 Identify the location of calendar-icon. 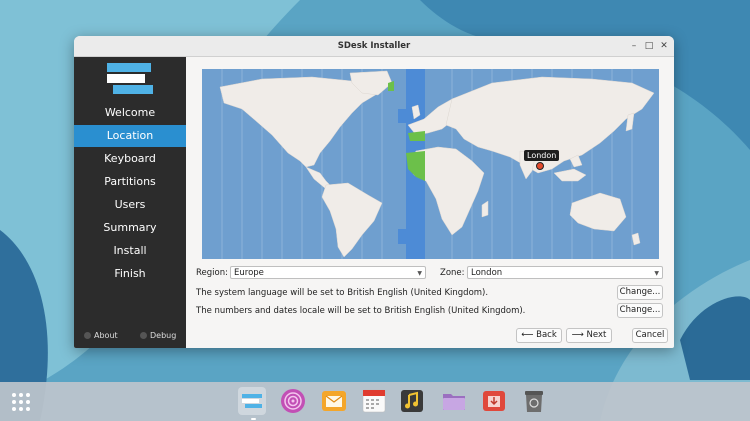
(374, 401).